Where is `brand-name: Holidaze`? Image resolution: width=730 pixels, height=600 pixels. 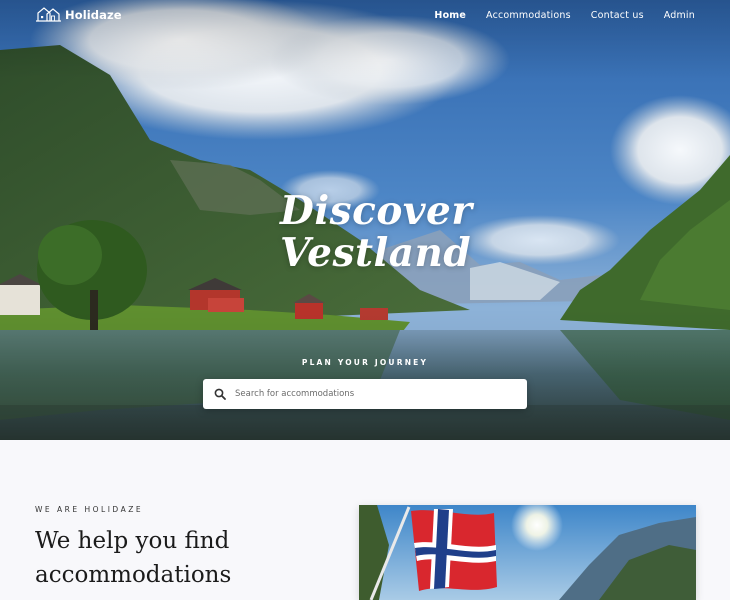 brand-name: Holidaze is located at coordinates (93, 14).